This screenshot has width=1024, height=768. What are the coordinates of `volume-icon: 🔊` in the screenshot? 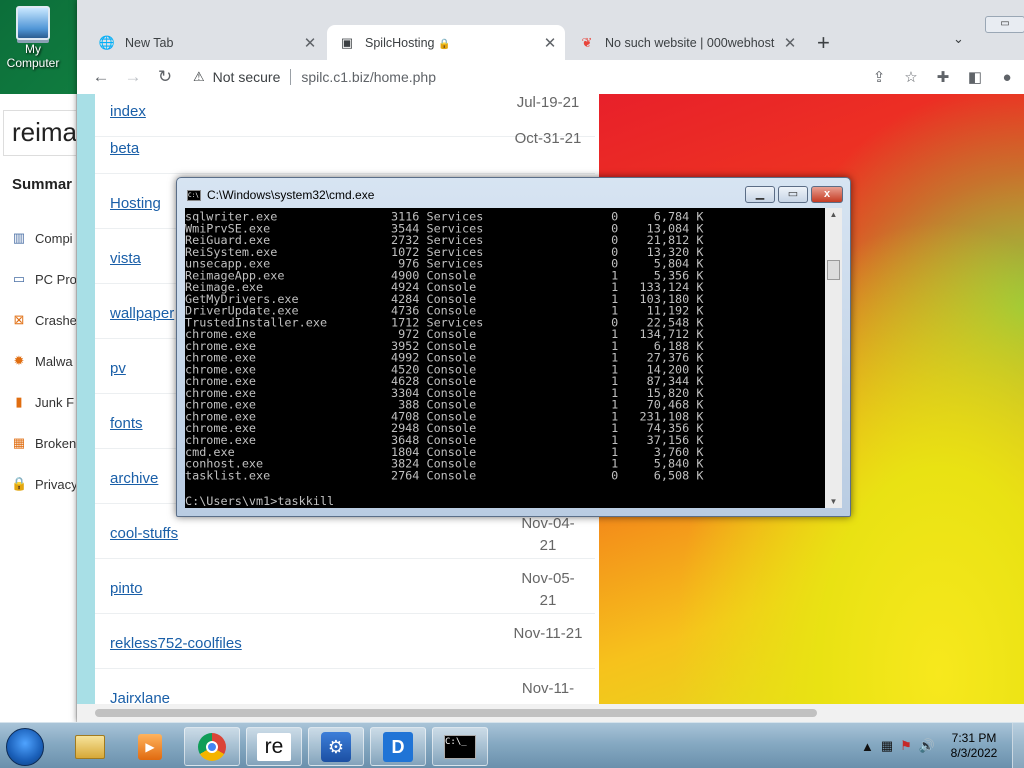 It's located at (927, 746).